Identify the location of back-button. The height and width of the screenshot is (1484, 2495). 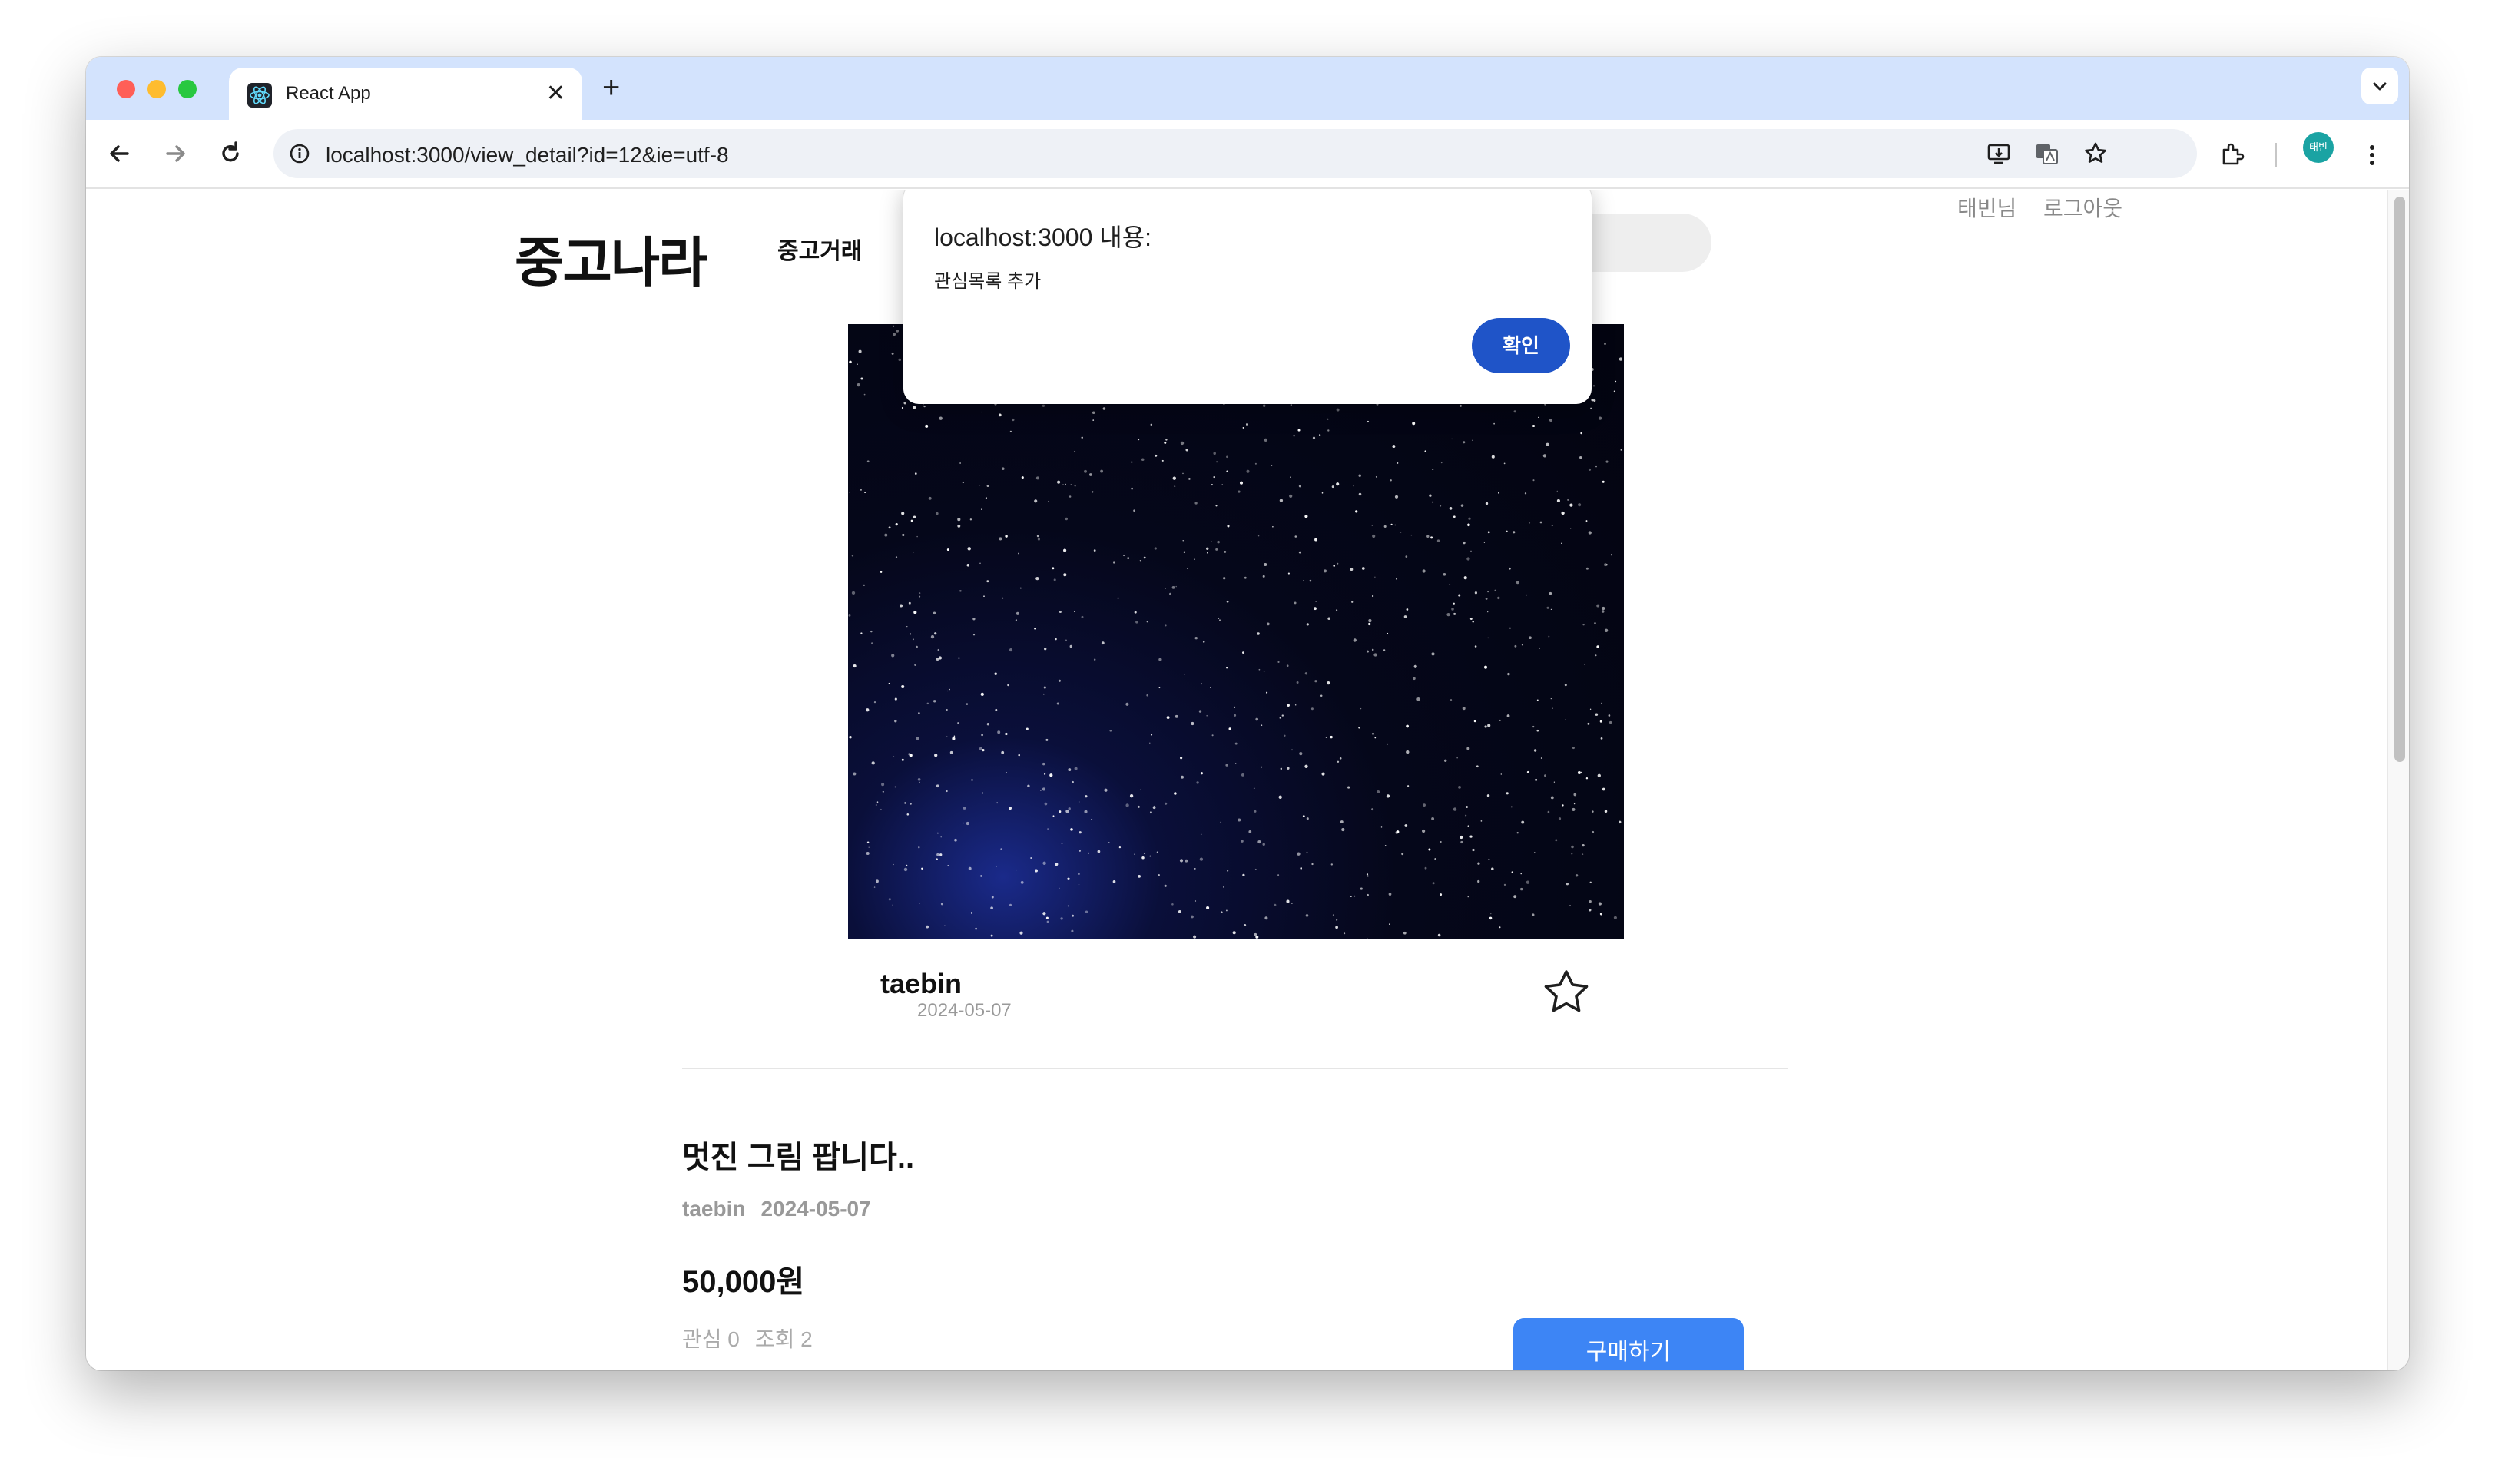
(120, 153).